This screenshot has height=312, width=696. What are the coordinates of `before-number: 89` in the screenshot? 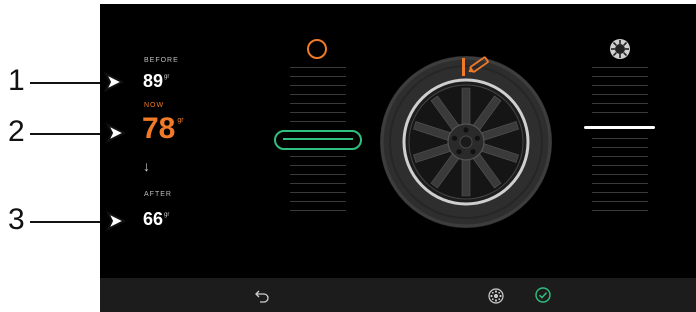 It's located at (153, 81).